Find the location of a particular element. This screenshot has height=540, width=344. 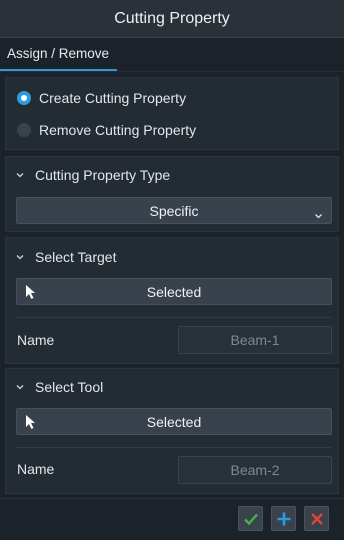

select-target-section-header: Select Target is located at coordinates (66, 257).